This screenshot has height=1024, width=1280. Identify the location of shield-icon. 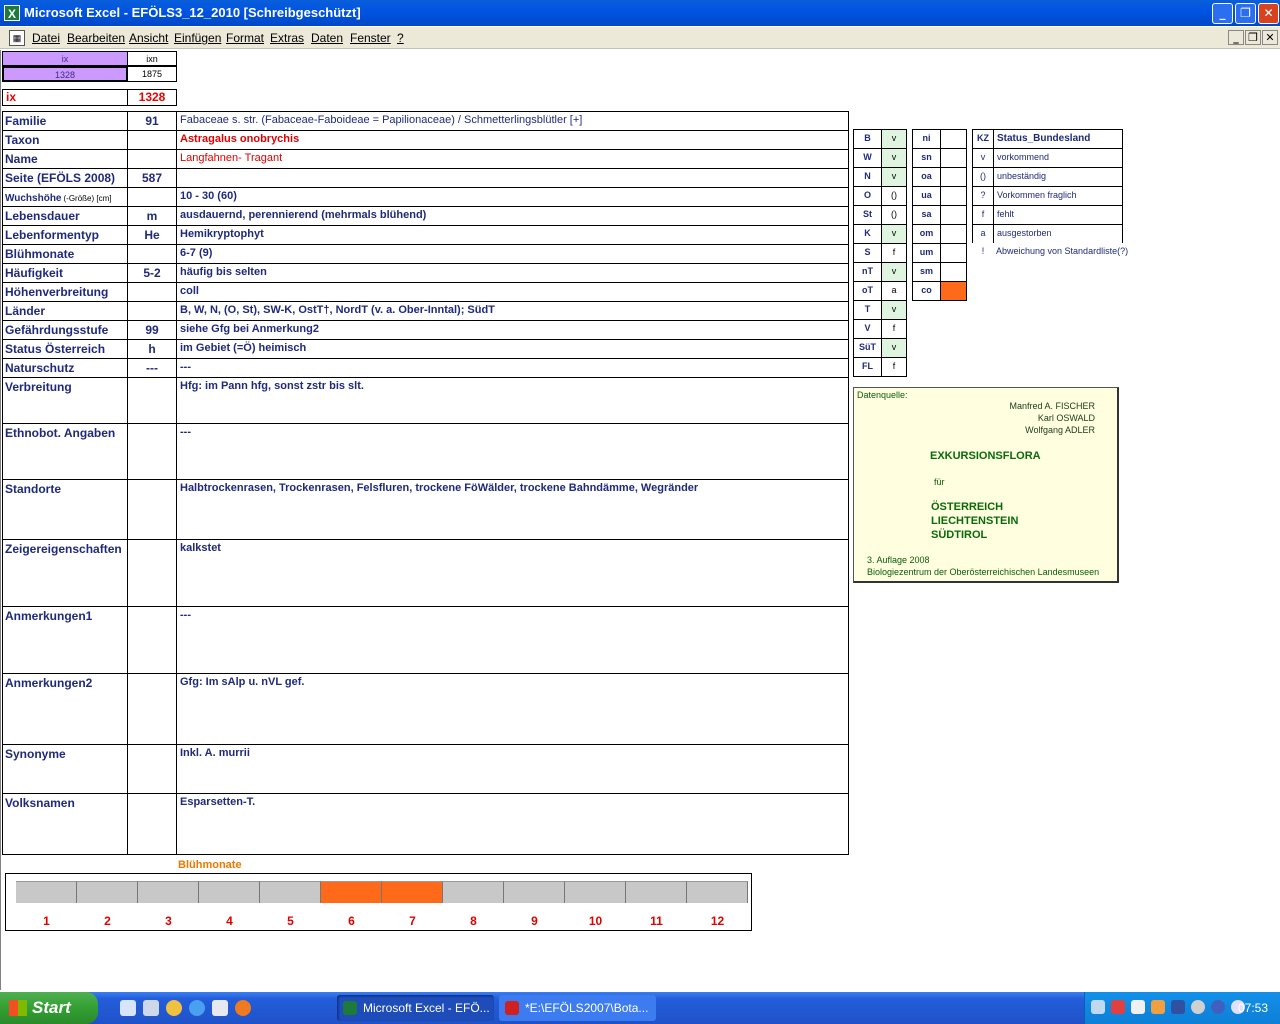
(1178, 1007).